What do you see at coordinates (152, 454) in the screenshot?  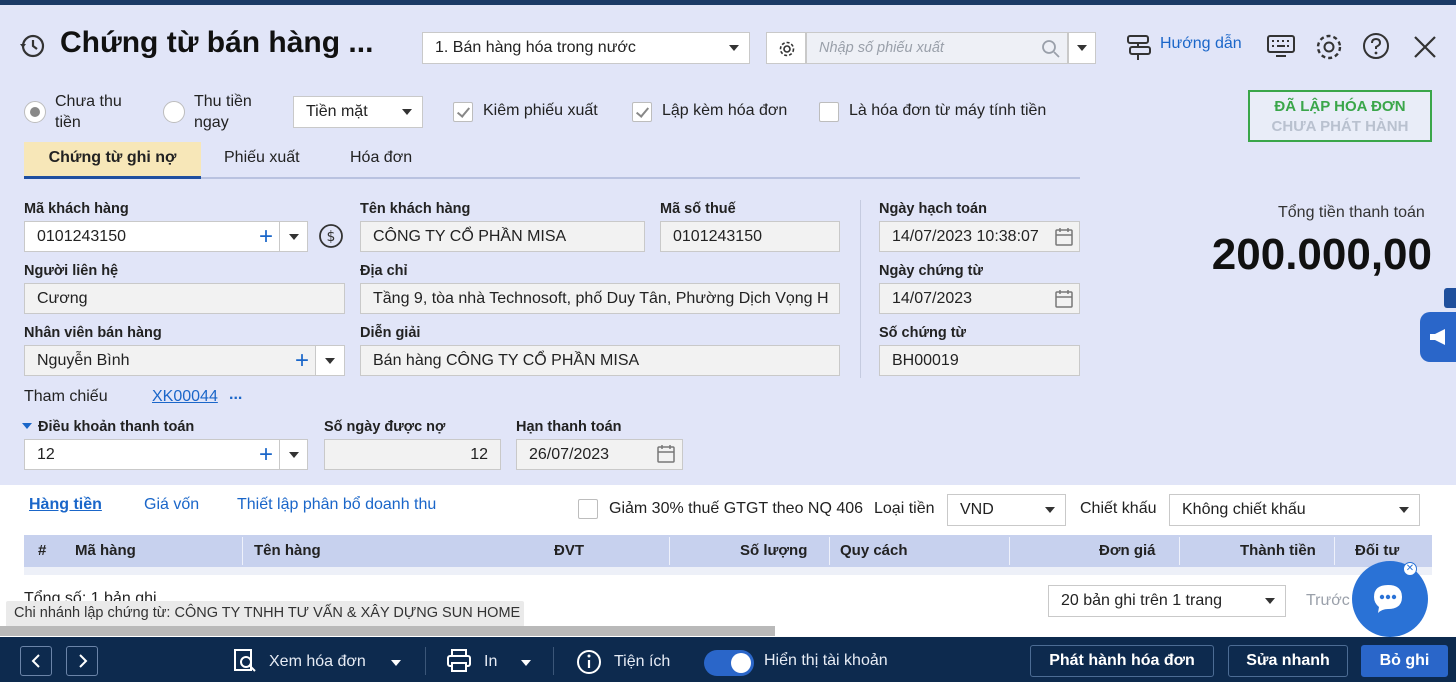 I see `payment-terms-field: 12 +` at bounding box center [152, 454].